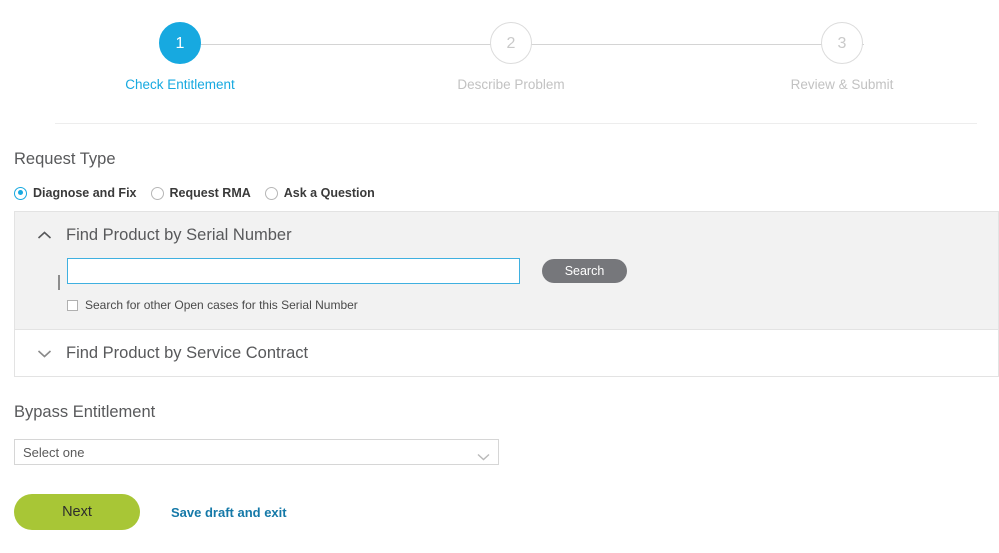 This screenshot has height=553, width=999. I want to click on bypass-entitlement-select: Select one, so click(256, 452).